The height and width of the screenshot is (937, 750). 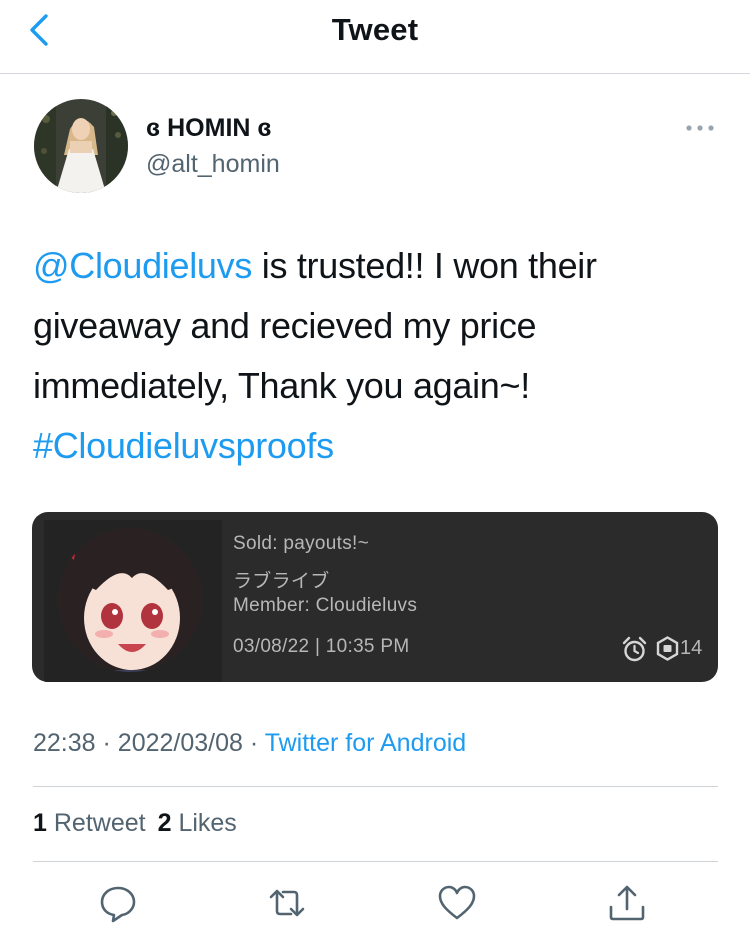 I want to click on author-handle: @alt_homin, so click(x=213, y=164).